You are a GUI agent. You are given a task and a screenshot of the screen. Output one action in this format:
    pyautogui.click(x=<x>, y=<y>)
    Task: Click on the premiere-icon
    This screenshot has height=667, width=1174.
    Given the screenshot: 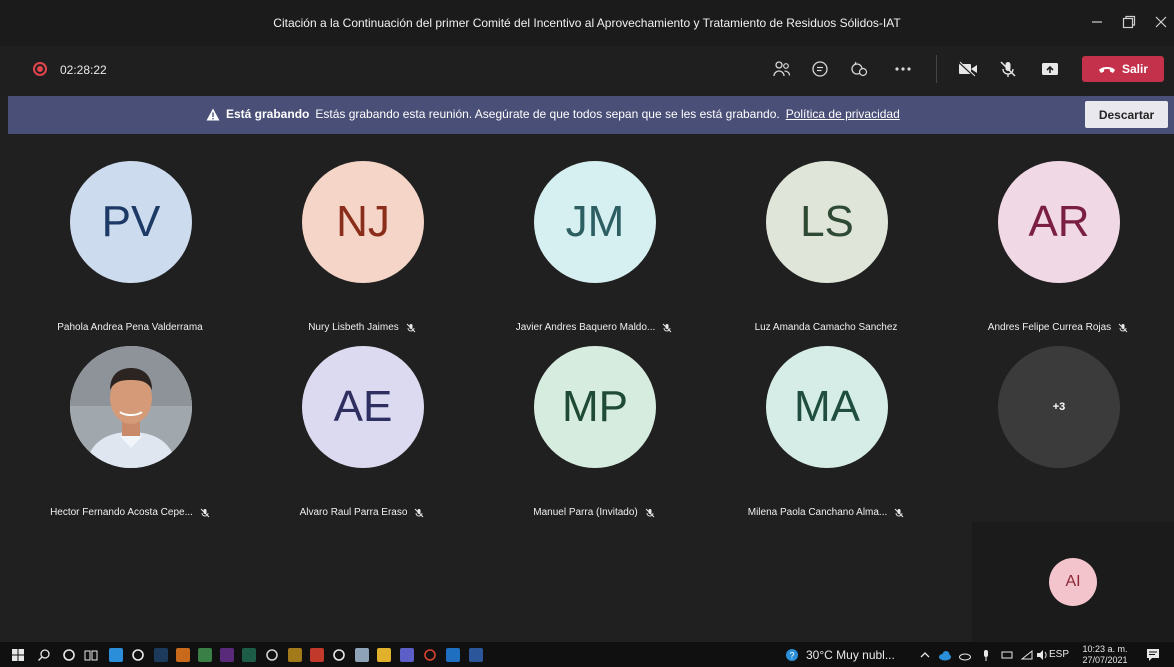 What is the action you would take?
    pyautogui.click(x=227, y=655)
    